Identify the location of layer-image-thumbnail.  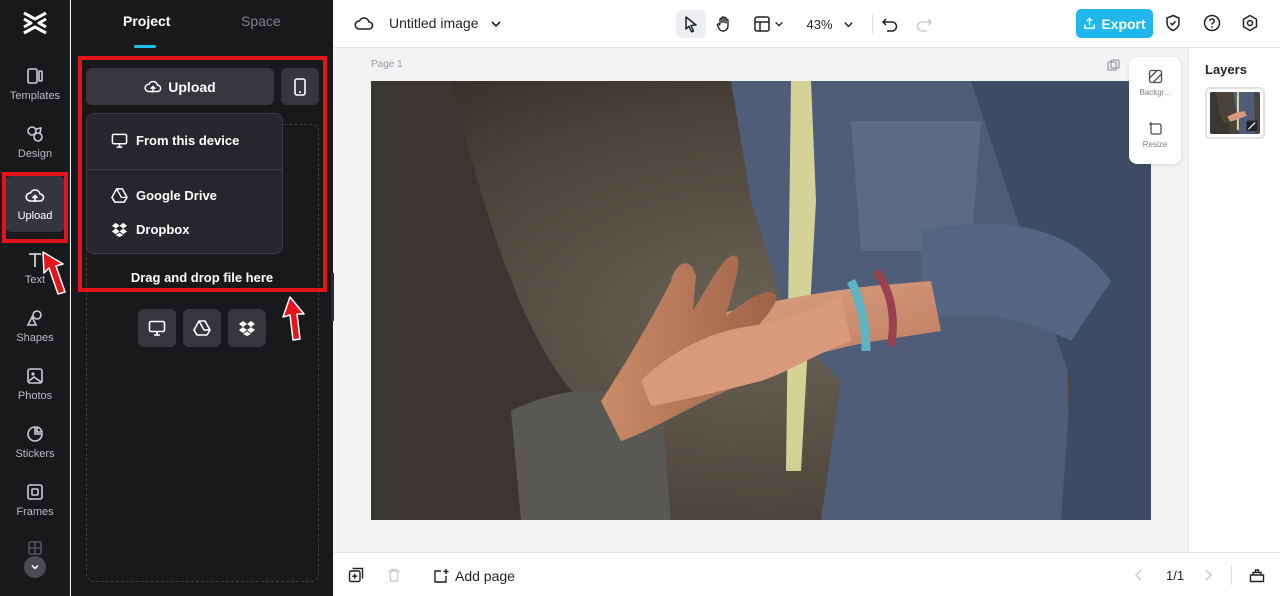
(1235, 113).